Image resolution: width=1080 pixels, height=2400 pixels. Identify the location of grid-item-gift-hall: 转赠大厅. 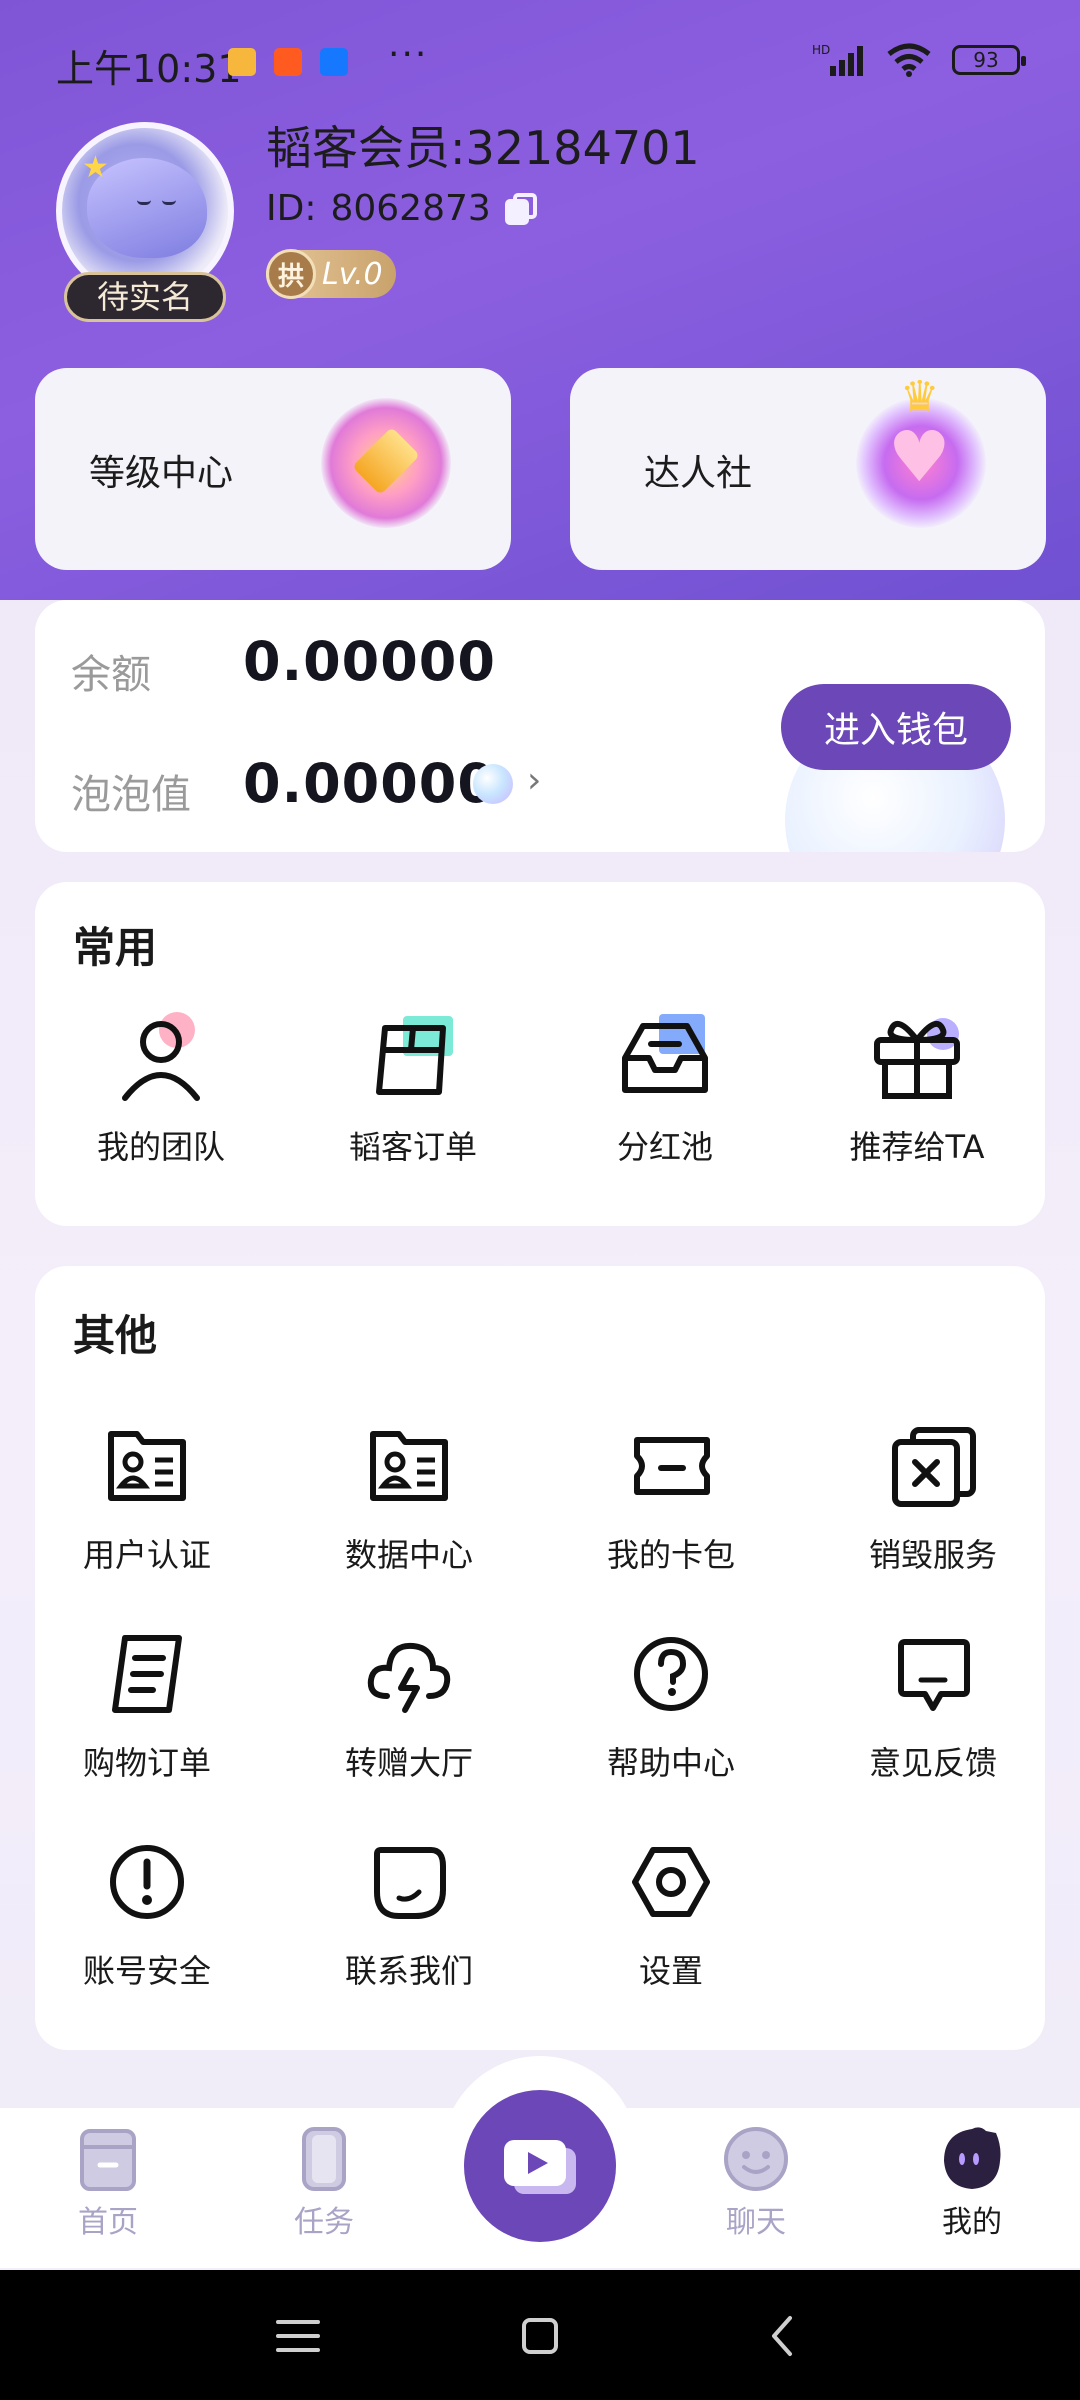
(409, 1704).